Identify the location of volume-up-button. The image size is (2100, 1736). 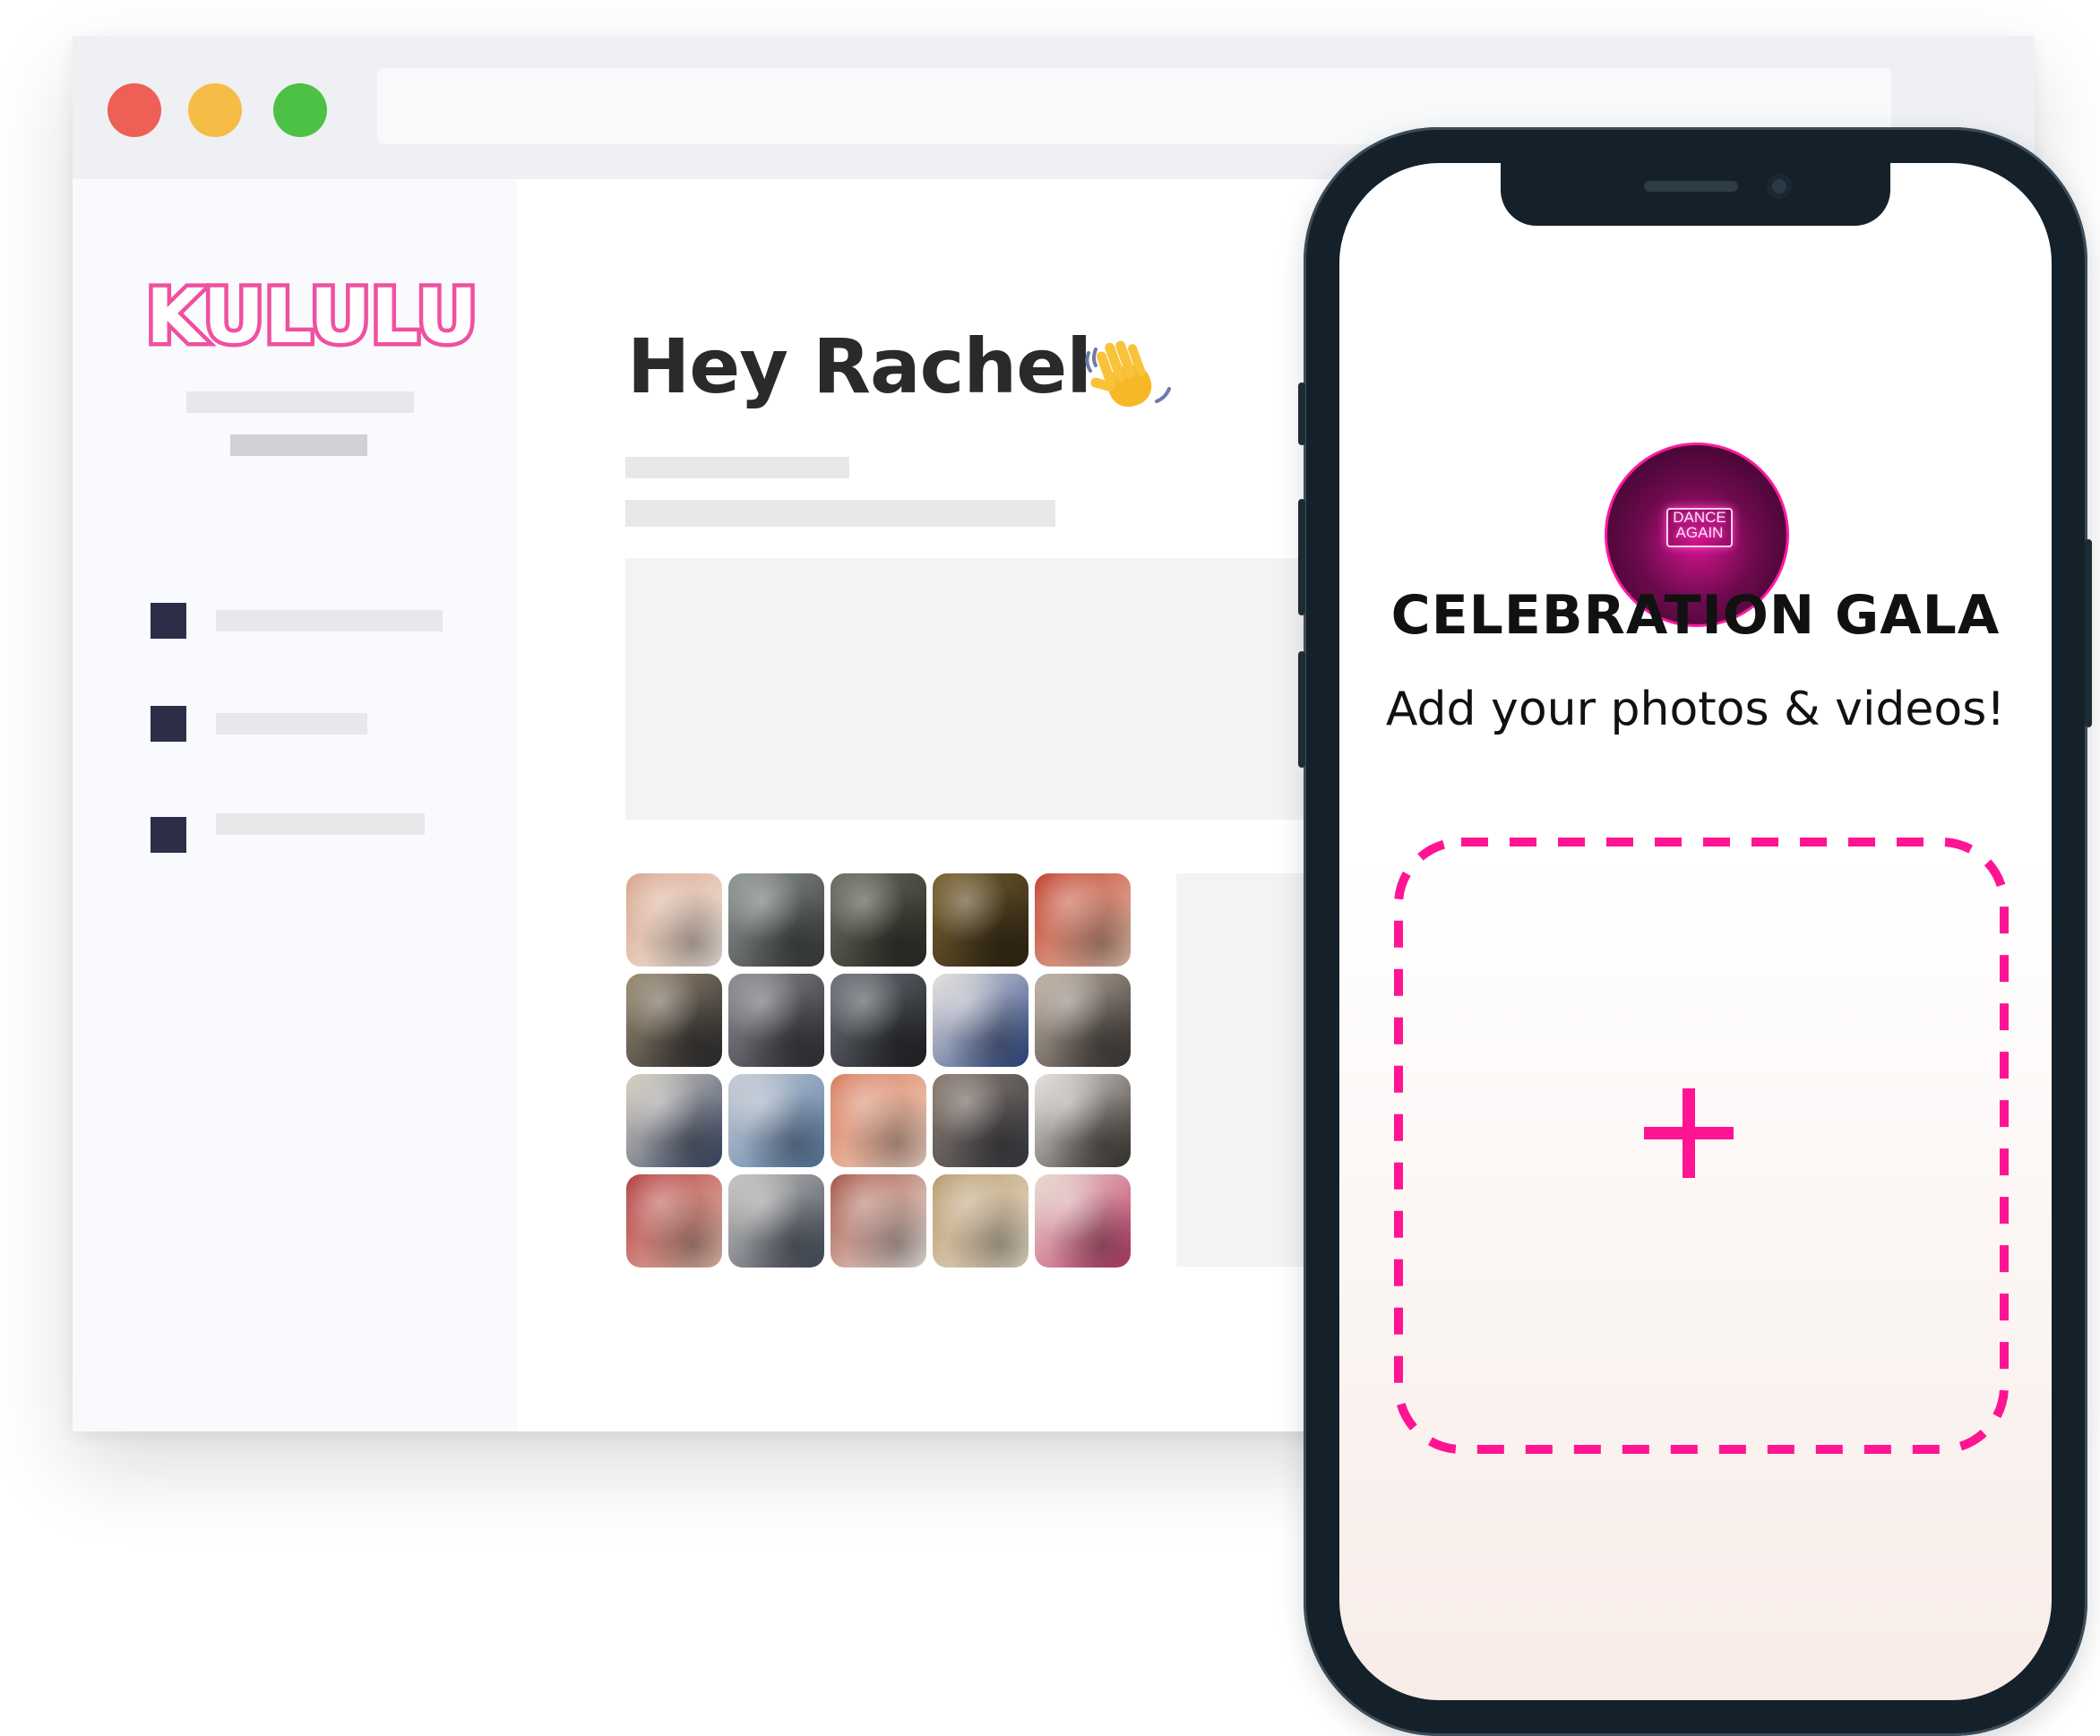
(1301, 557).